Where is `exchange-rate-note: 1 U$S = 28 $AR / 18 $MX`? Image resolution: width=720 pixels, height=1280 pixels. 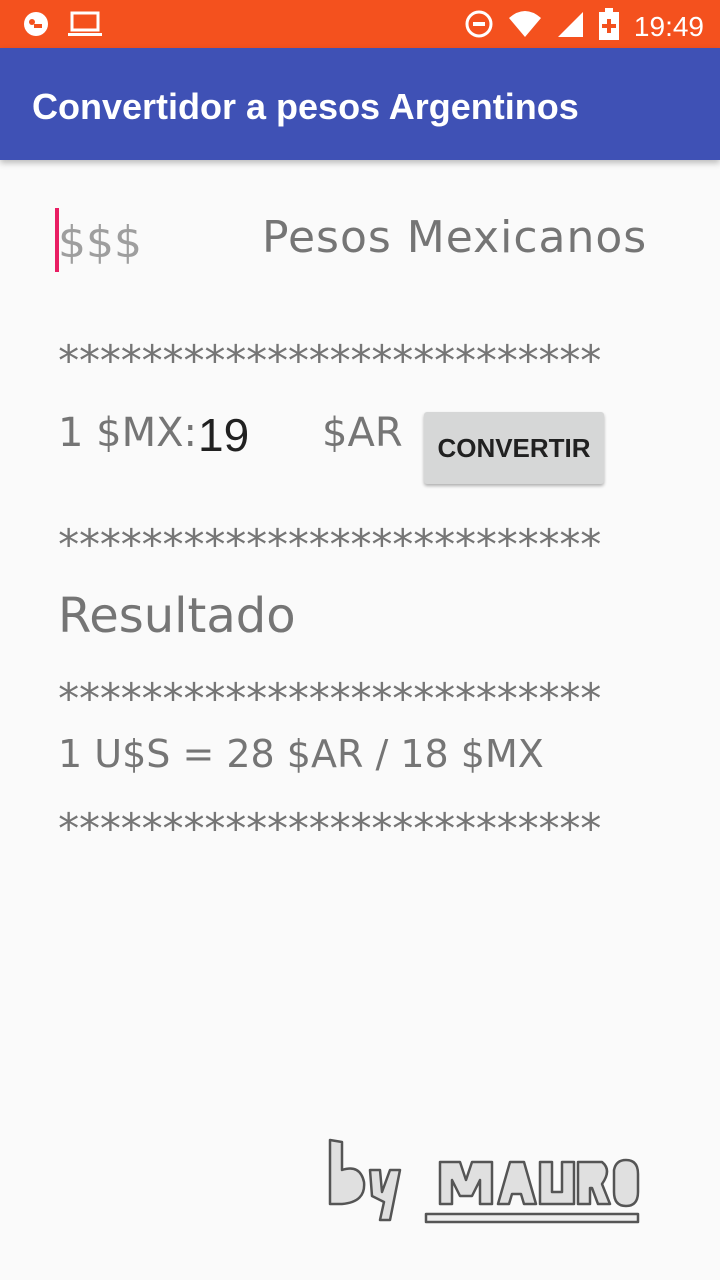
exchange-rate-note: 1 U$S = 28 $AR / 18 $MX is located at coordinates (301, 754).